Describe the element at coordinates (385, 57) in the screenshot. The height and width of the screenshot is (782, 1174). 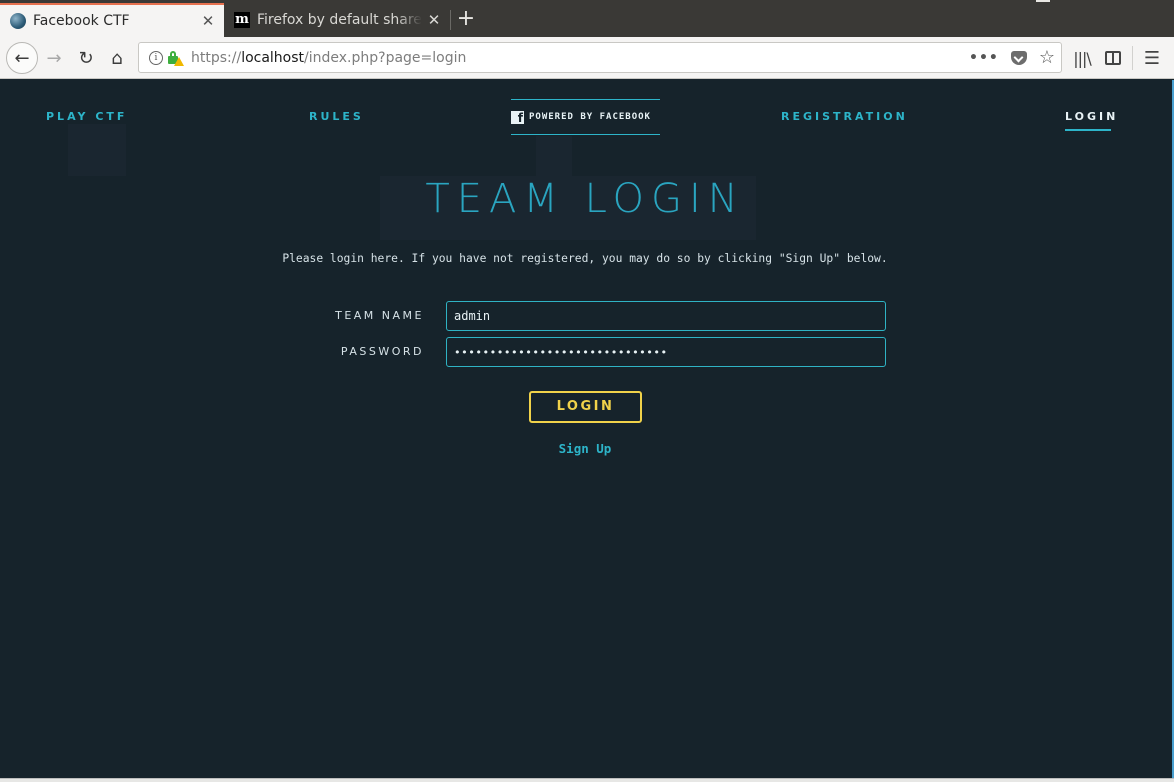
I see `url-path: /index.php?page=login` at that location.